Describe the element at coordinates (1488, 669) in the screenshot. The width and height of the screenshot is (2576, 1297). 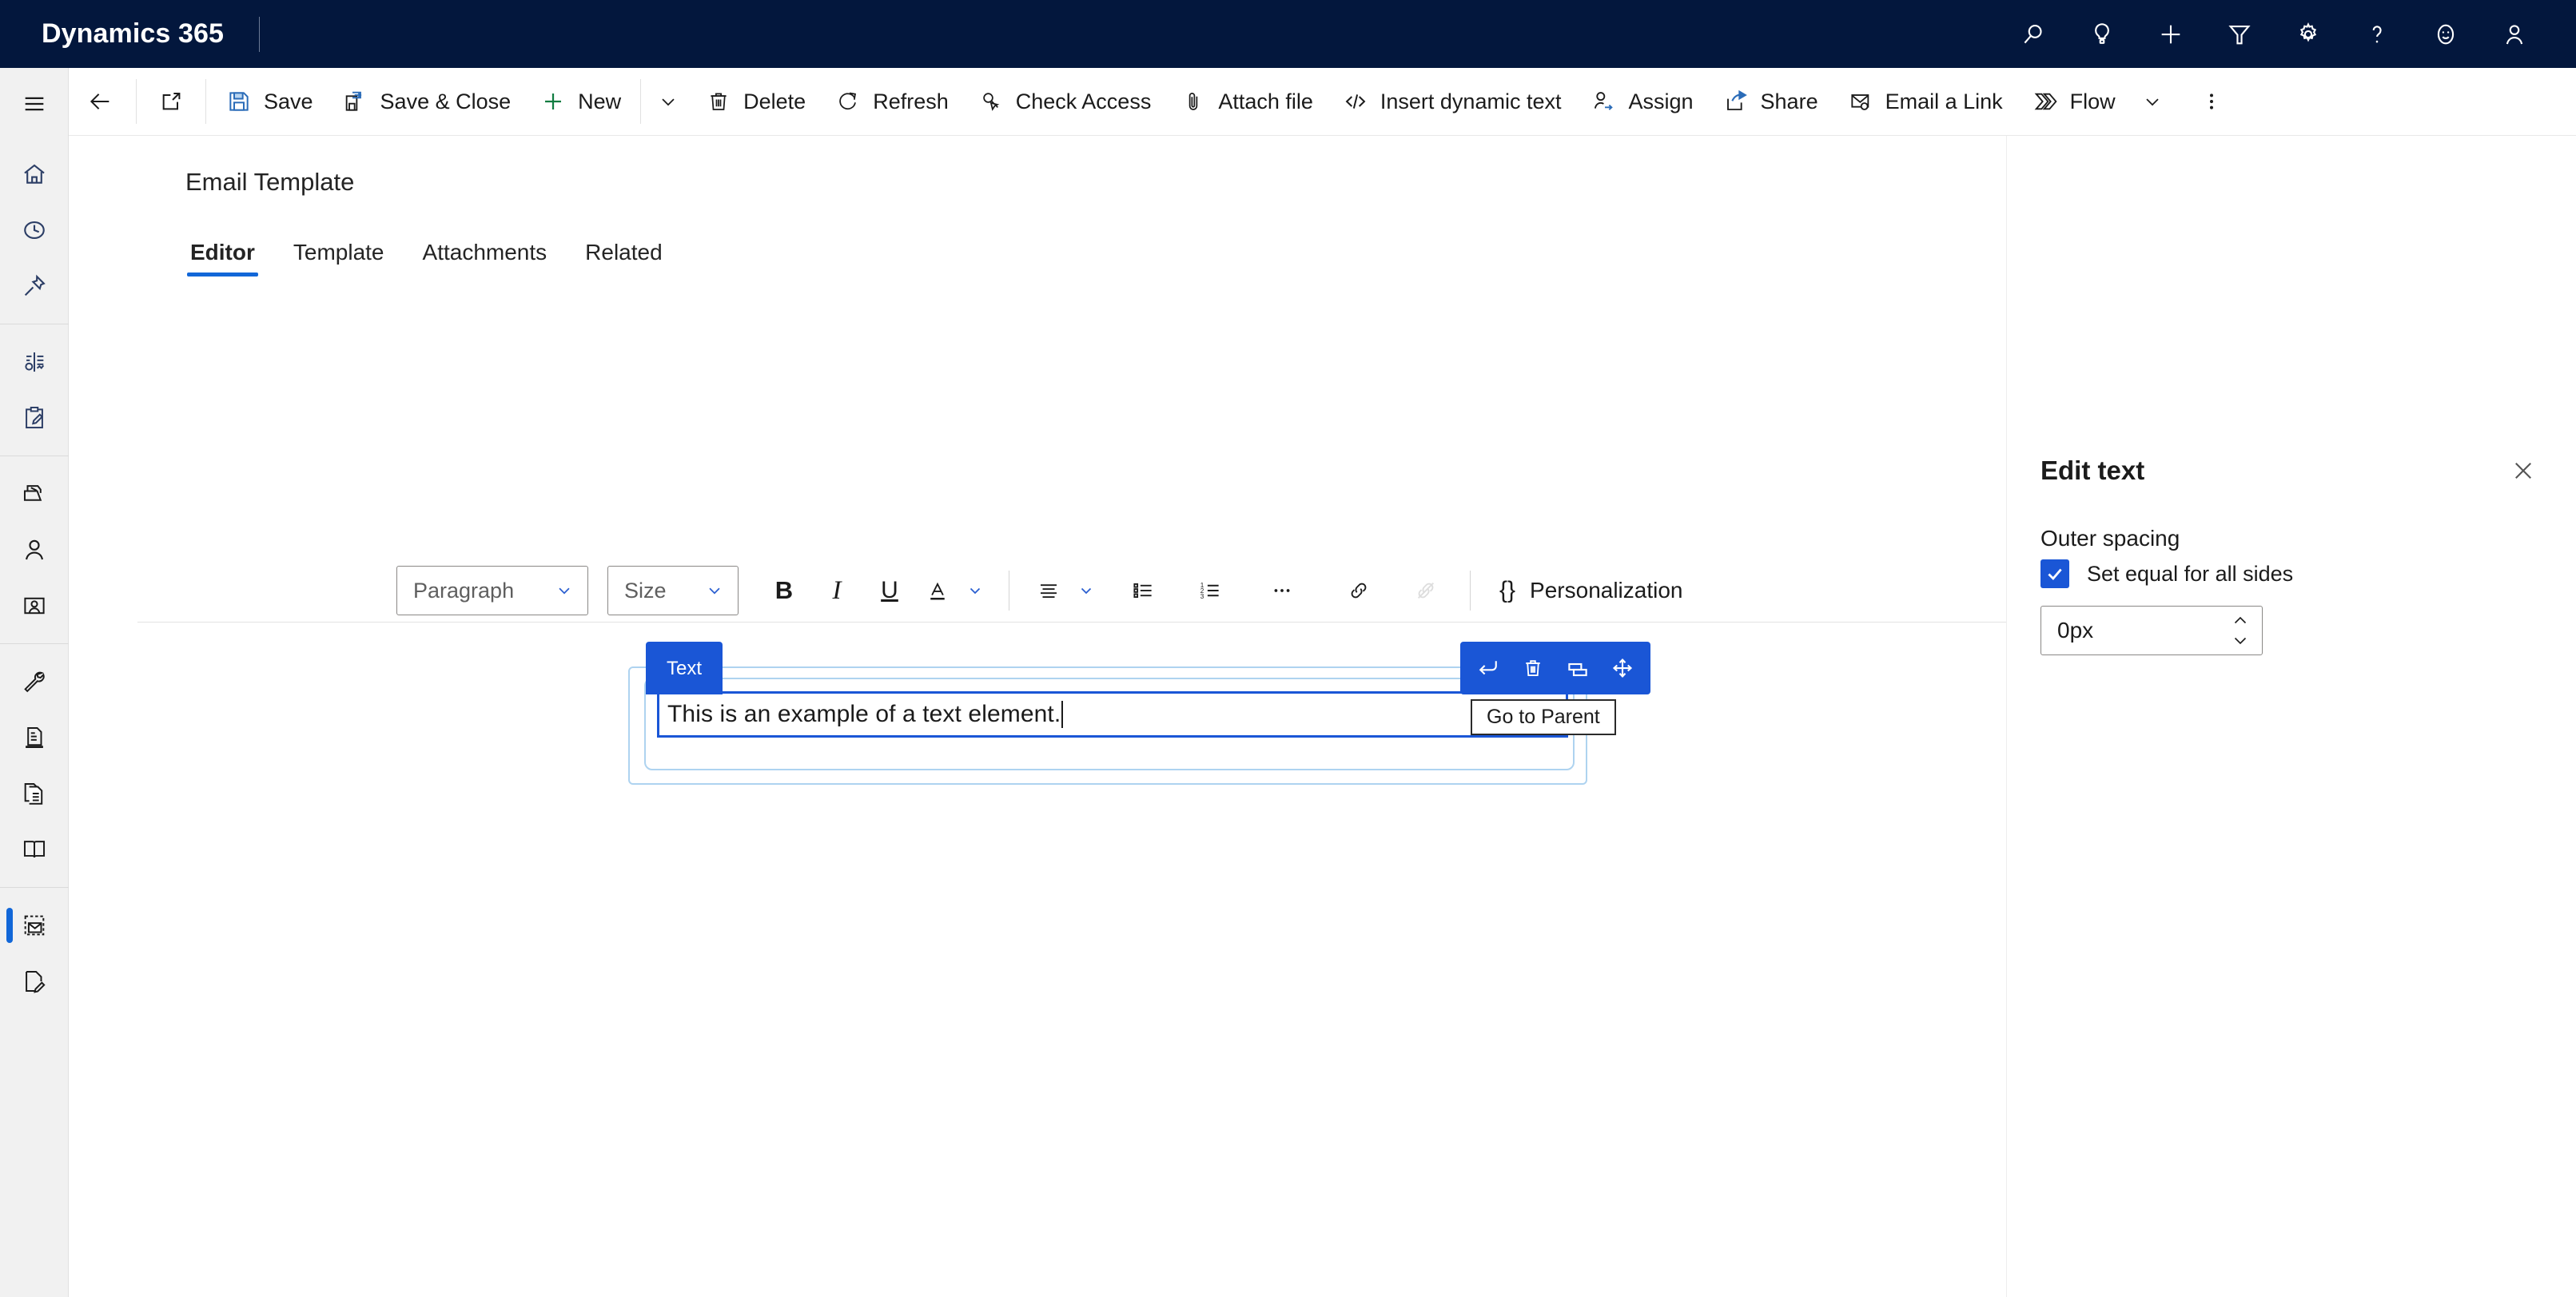
I see `go-to-parent-button` at that location.